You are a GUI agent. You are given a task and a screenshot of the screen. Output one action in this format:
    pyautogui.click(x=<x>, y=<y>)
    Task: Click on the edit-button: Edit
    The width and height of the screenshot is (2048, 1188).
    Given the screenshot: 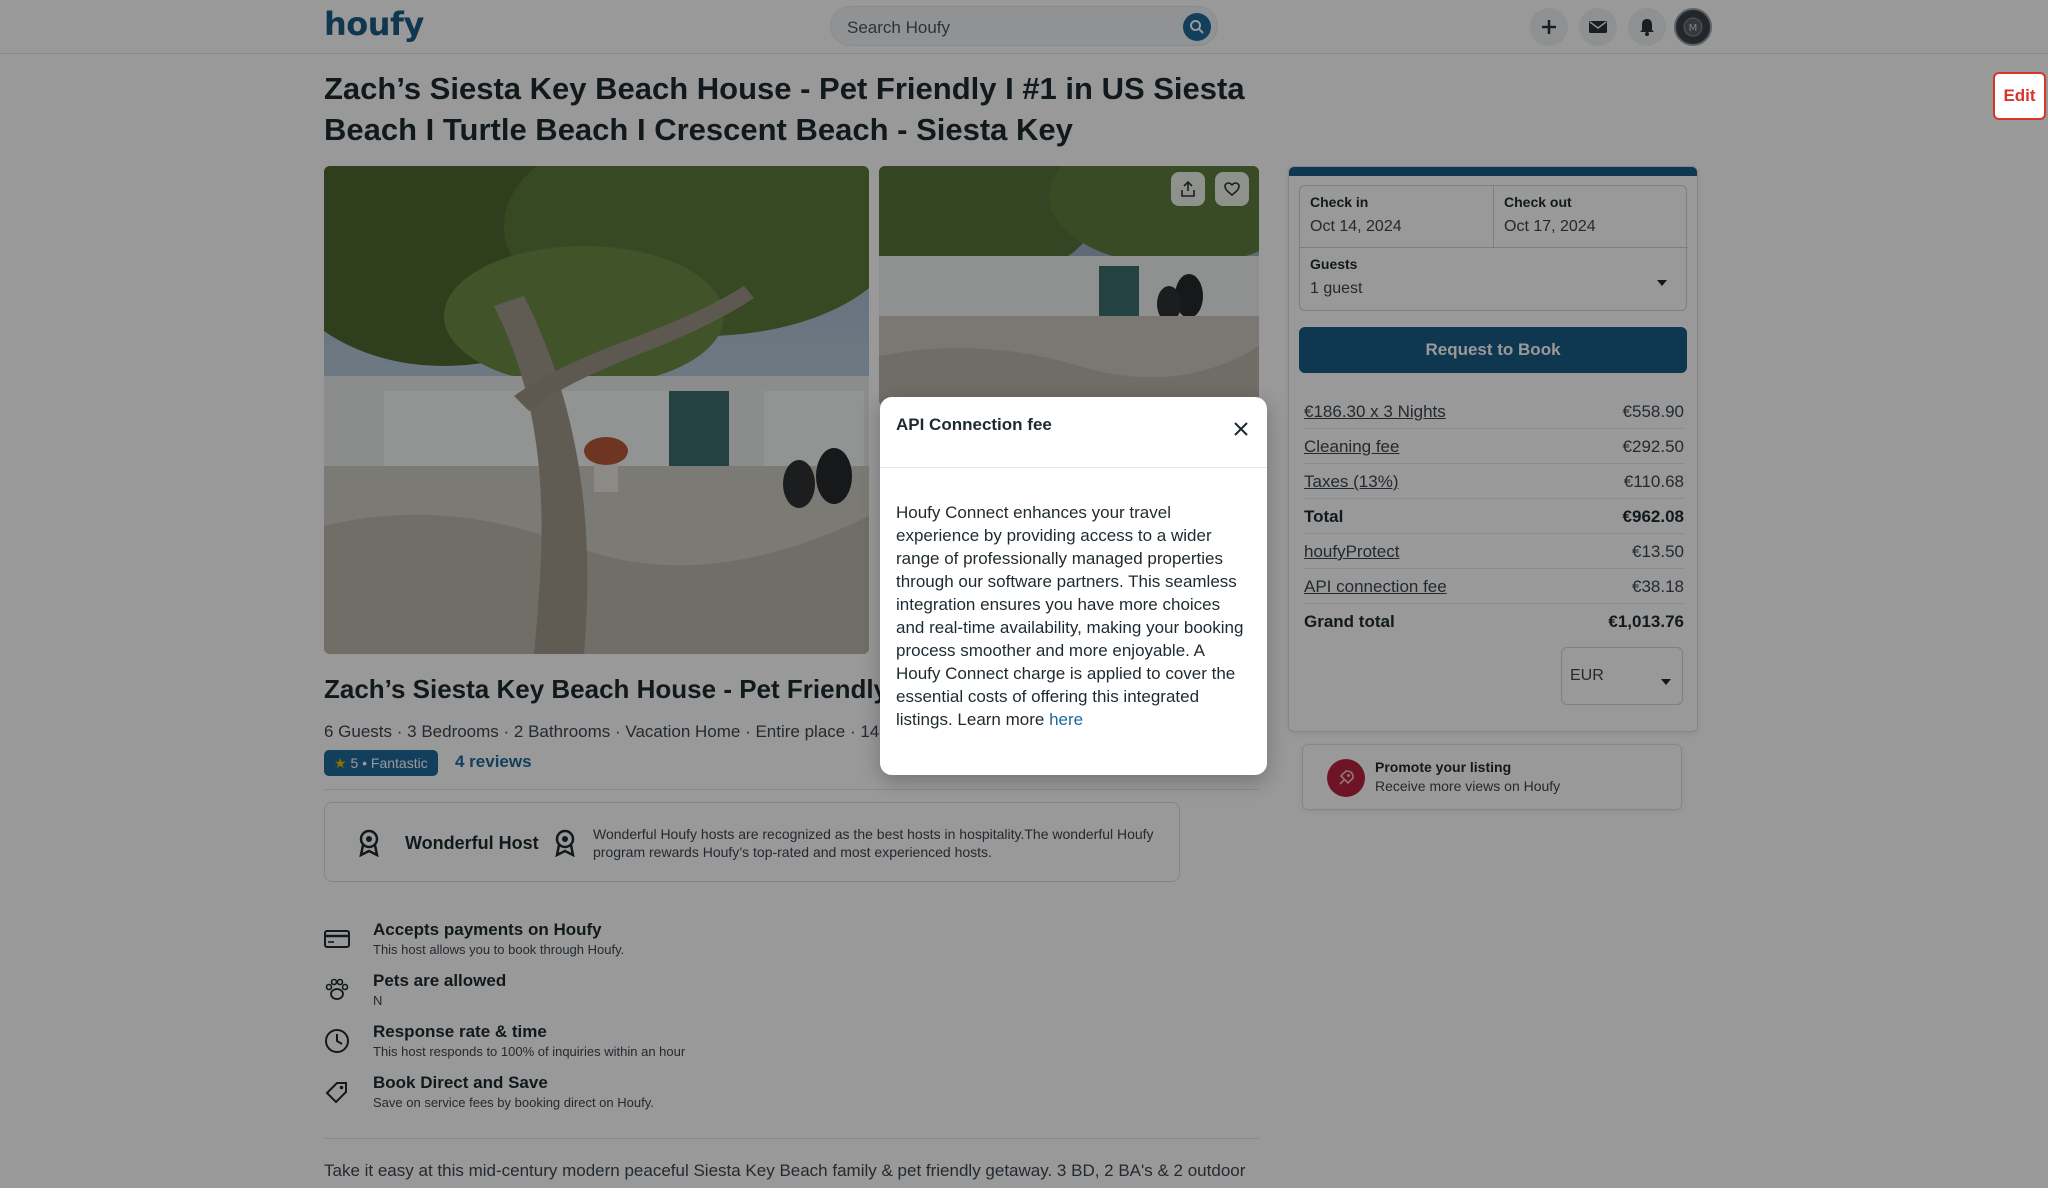 What is the action you would take?
    pyautogui.click(x=2019, y=96)
    